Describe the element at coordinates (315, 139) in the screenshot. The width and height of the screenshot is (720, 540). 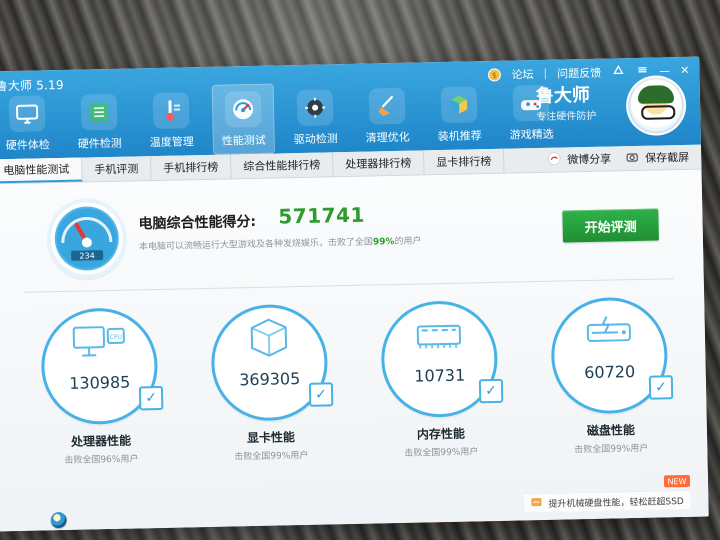
I see `nav-label: 驱动检测` at that location.